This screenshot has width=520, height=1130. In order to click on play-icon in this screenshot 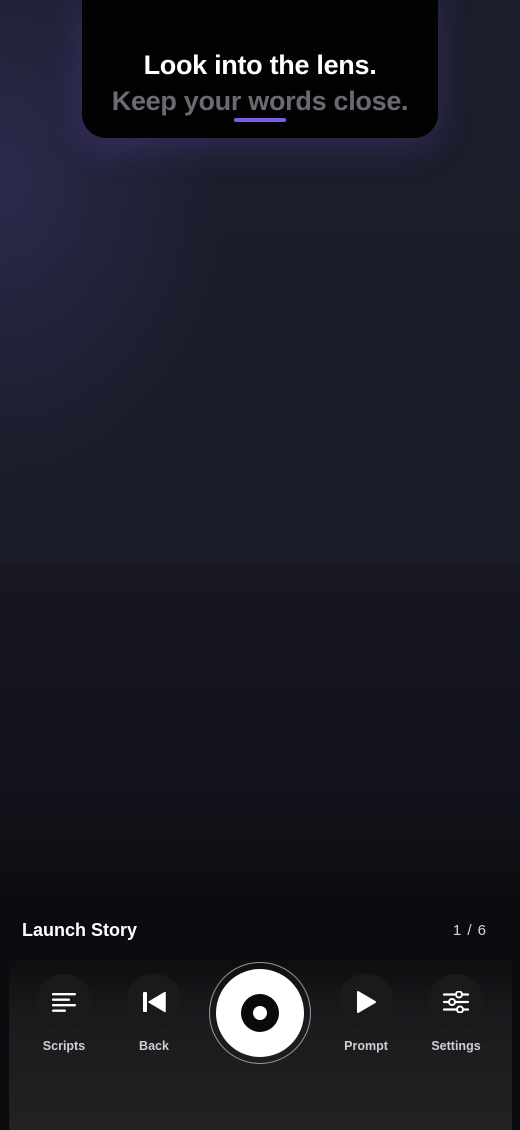, I will do `click(366, 1002)`.